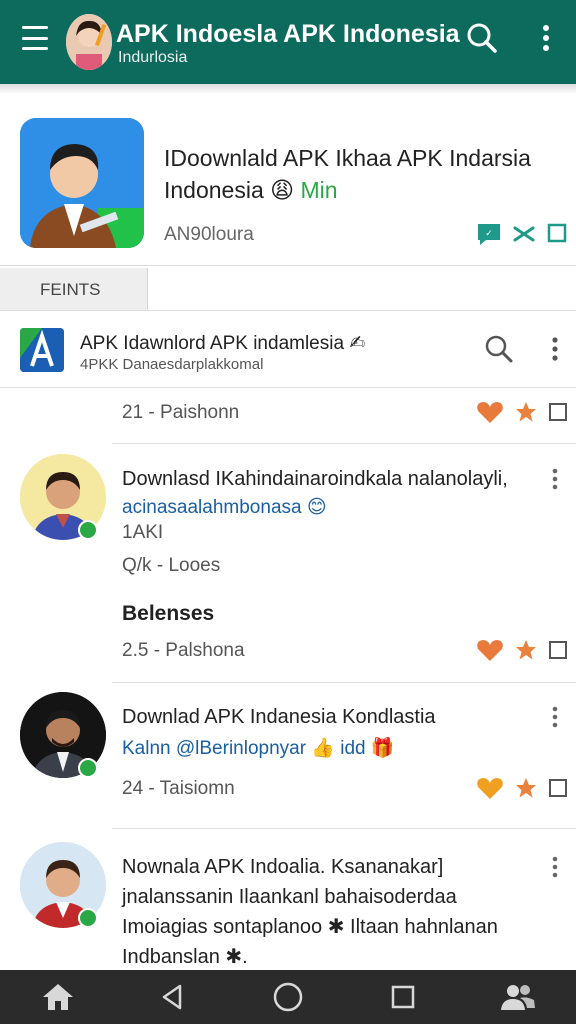  I want to click on app-icon, so click(82, 183).